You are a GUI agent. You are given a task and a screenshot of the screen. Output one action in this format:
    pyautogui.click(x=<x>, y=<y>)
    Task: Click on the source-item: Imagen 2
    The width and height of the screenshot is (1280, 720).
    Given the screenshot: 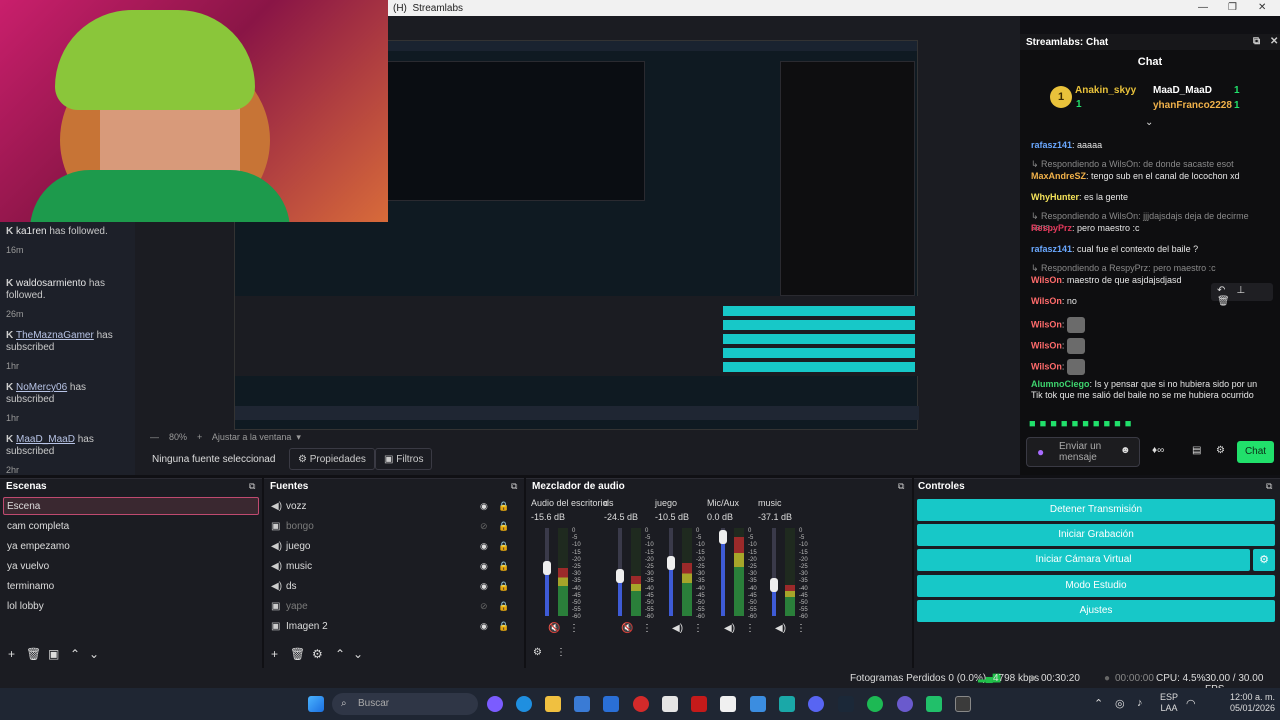 What is the action you would take?
    pyautogui.click(x=307, y=626)
    